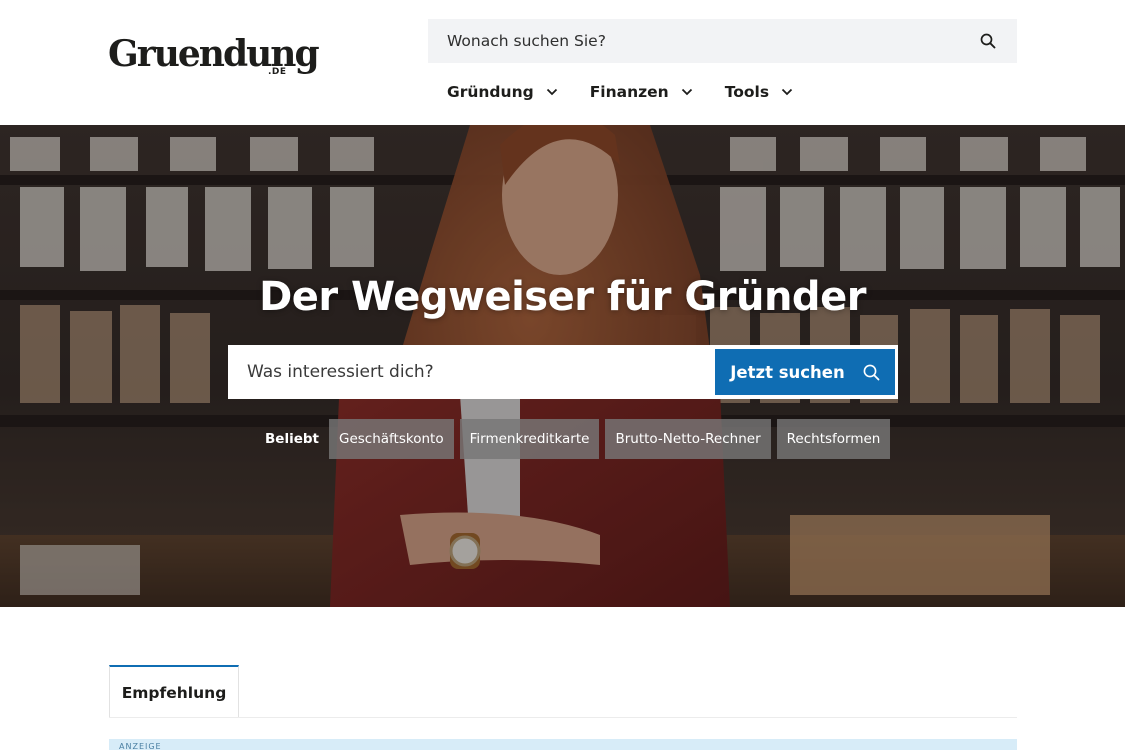 The height and width of the screenshot is (750, 1125). I want to click on logo-tld: .DE, so click(277, 72).